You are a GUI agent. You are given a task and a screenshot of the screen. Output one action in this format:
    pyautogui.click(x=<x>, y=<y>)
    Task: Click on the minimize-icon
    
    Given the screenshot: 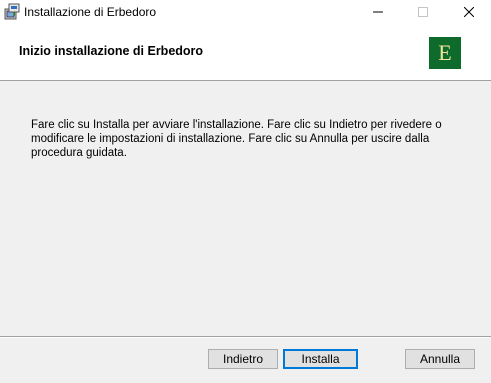 What is the action you would take?
    pyautogui.click(x=378, y=12)
    